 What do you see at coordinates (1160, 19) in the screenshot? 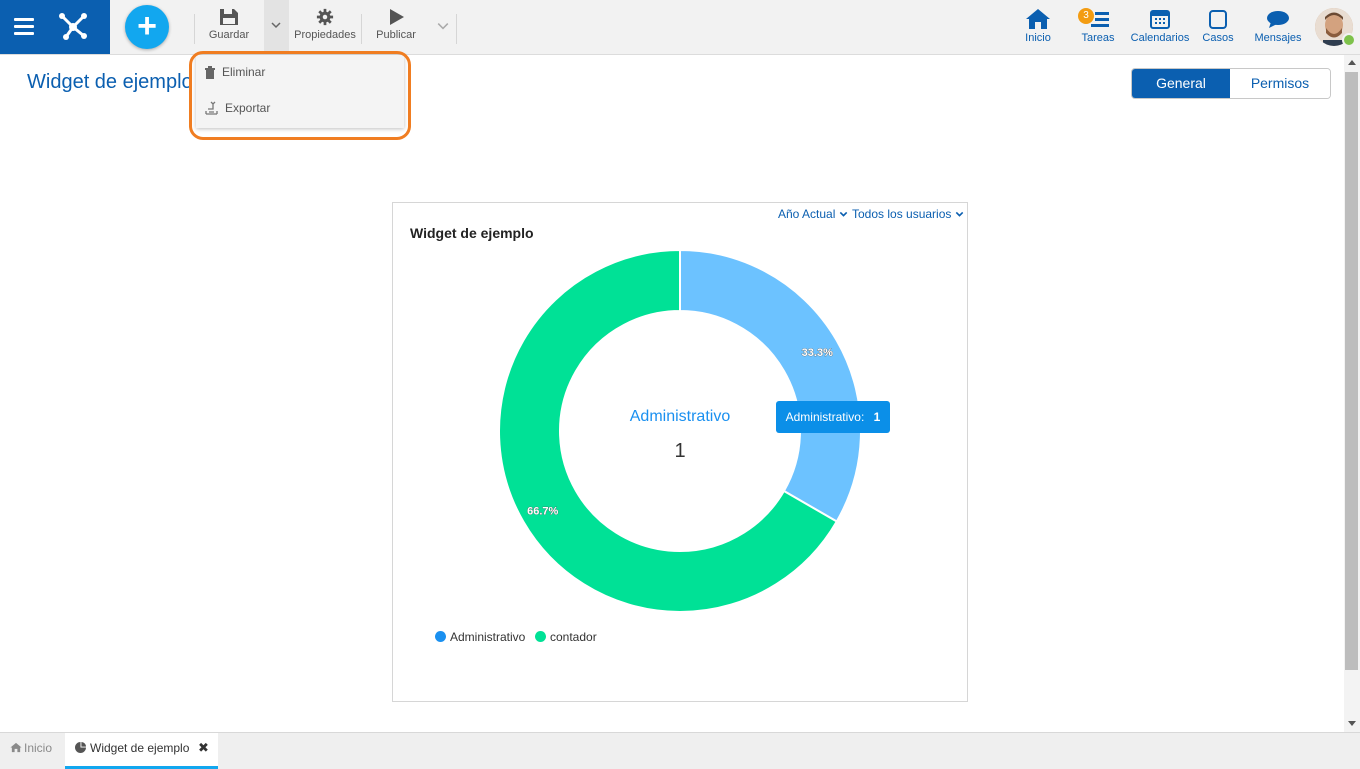
I see `calendar-icon` at bounding box center [1160, 19].